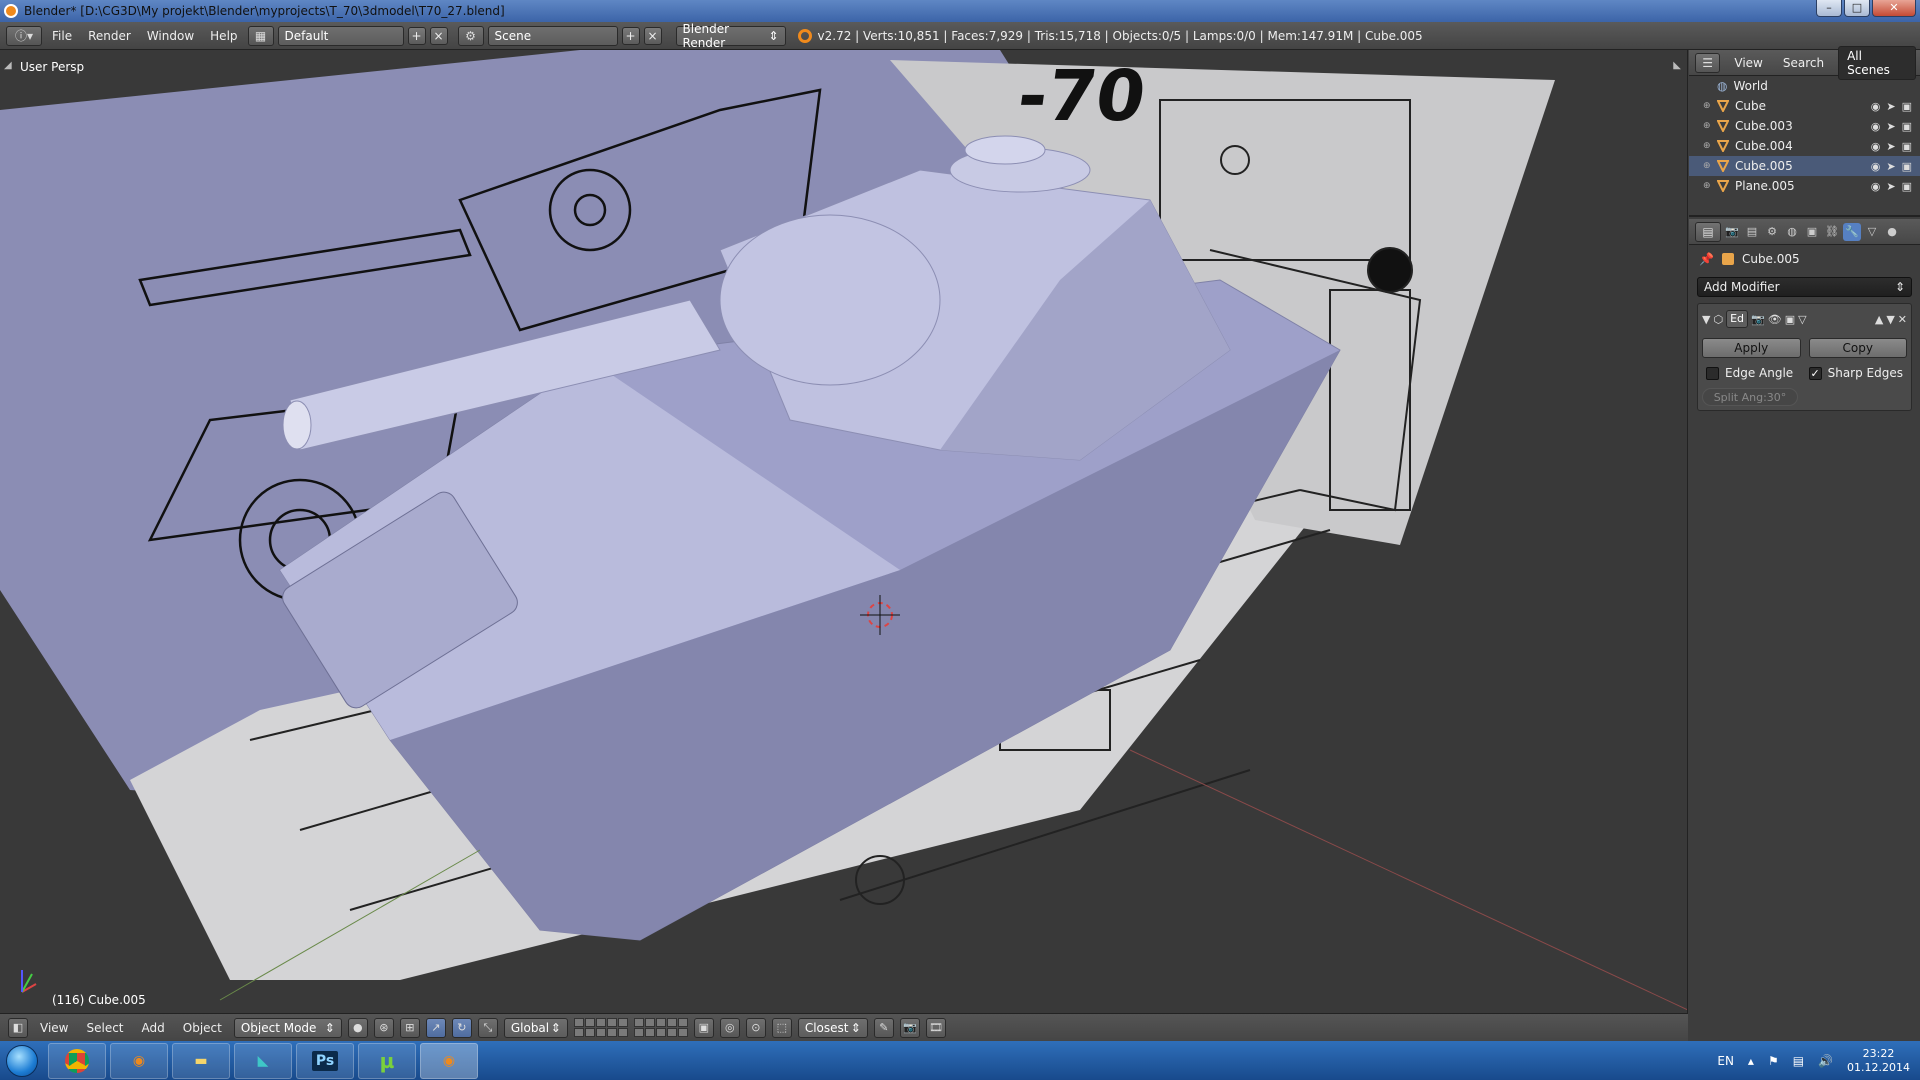 Image resolution: width=1920 pixels, height=1080 pixels. I want to click on layout-remove-icon: ×, so click(438, 35).